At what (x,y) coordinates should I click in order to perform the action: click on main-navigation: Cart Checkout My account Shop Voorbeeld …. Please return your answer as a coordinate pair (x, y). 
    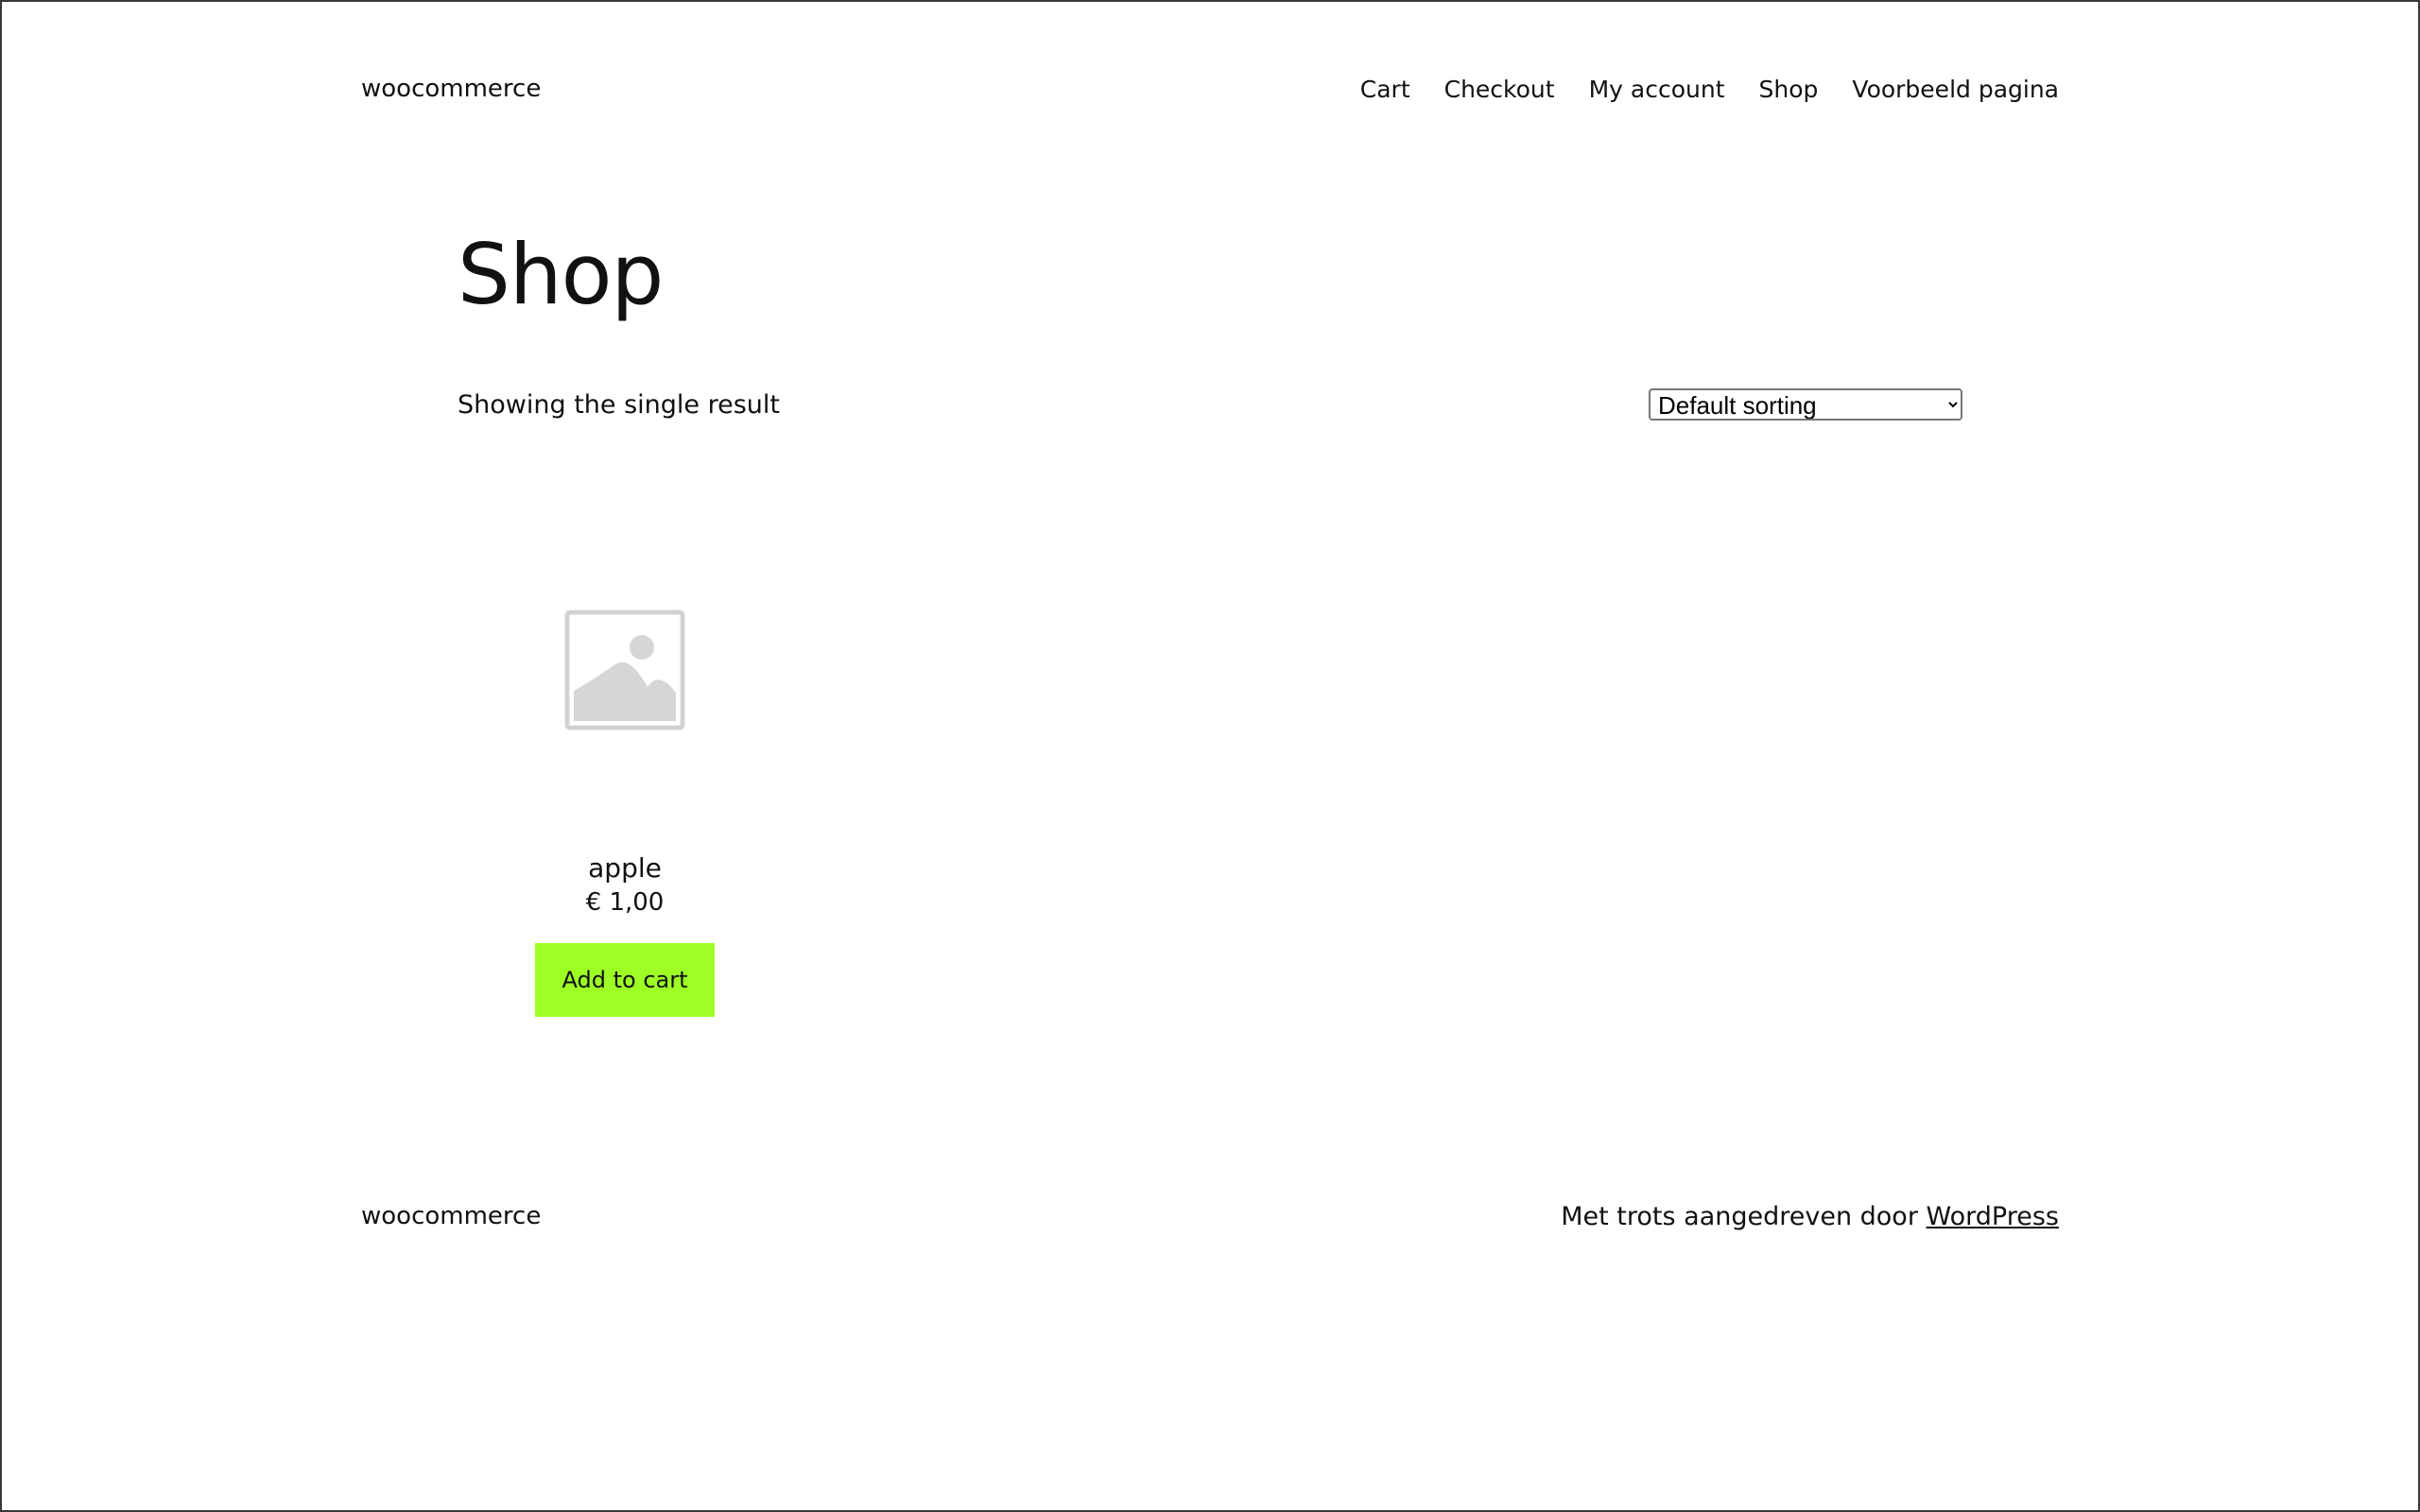
    Looking at the image, I should click on (1709, 89).